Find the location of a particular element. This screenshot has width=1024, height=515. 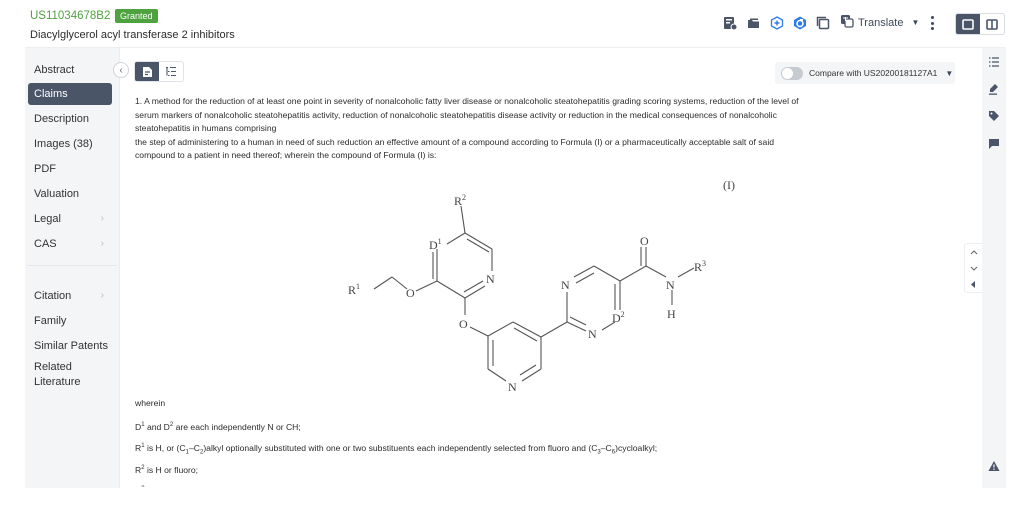

sidebar-item-legal: Legal › is located at coordinates (70, 219).